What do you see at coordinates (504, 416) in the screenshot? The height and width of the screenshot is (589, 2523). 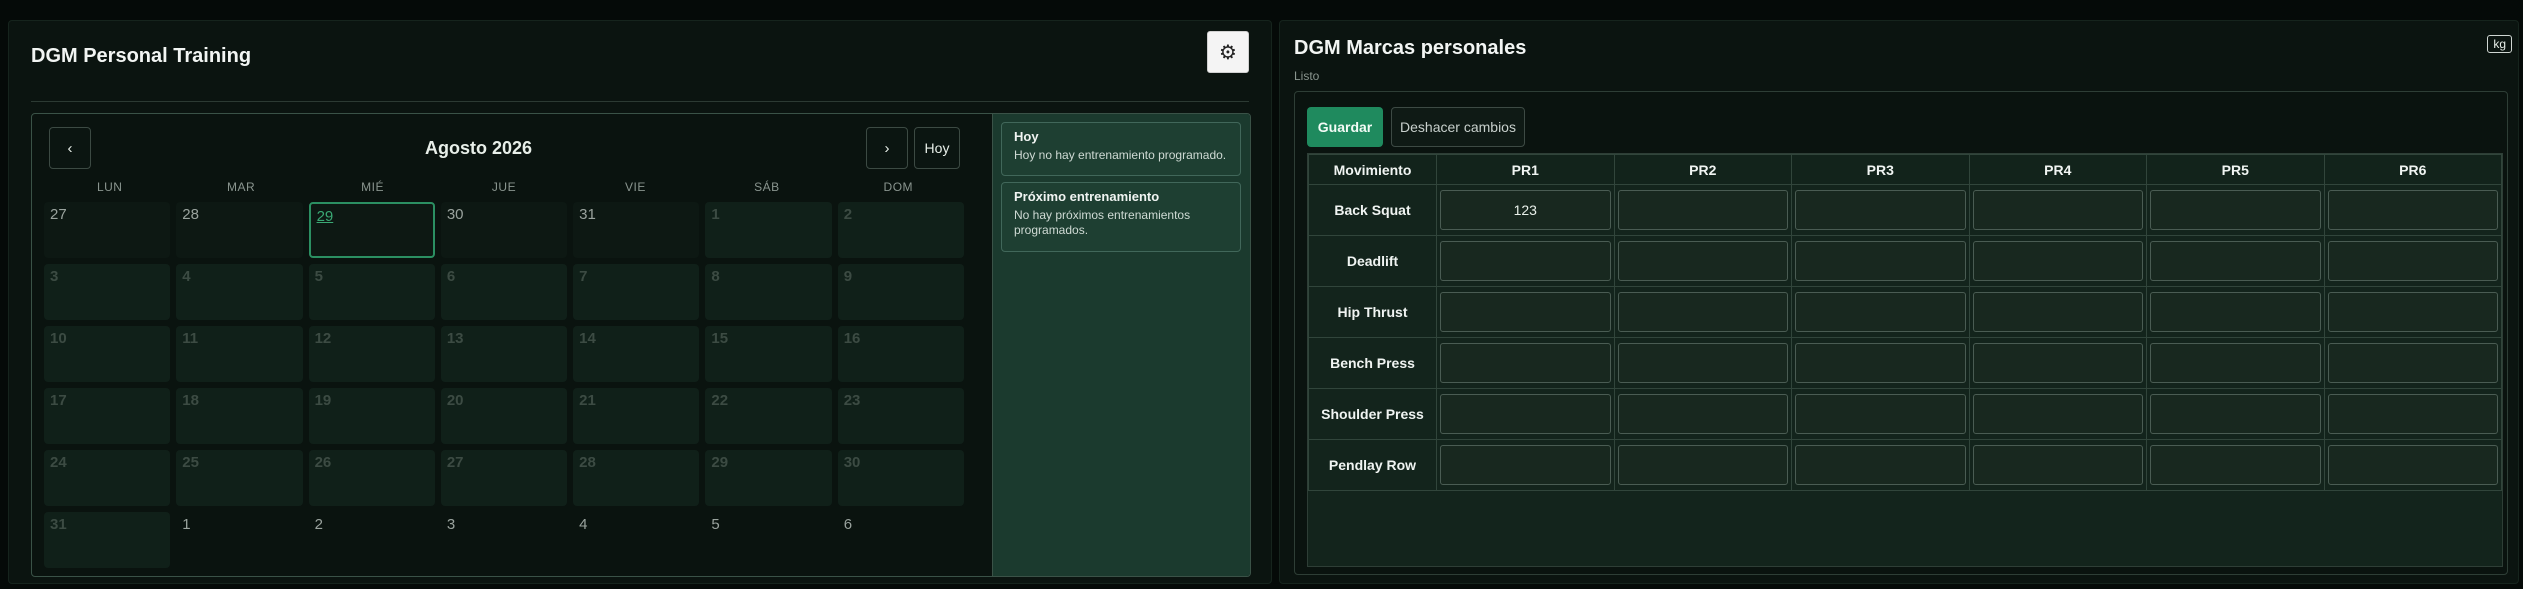 I see `calendar-day: 20` at bounding box center [504, 416].